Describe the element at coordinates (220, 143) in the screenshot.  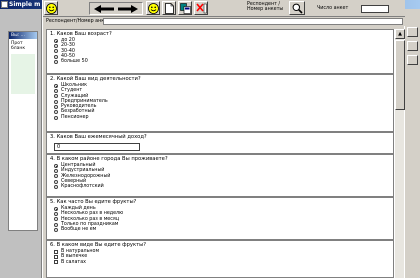
I see `question-card: 3. Каков Ваш ежемесячный доход? 0` at that location.